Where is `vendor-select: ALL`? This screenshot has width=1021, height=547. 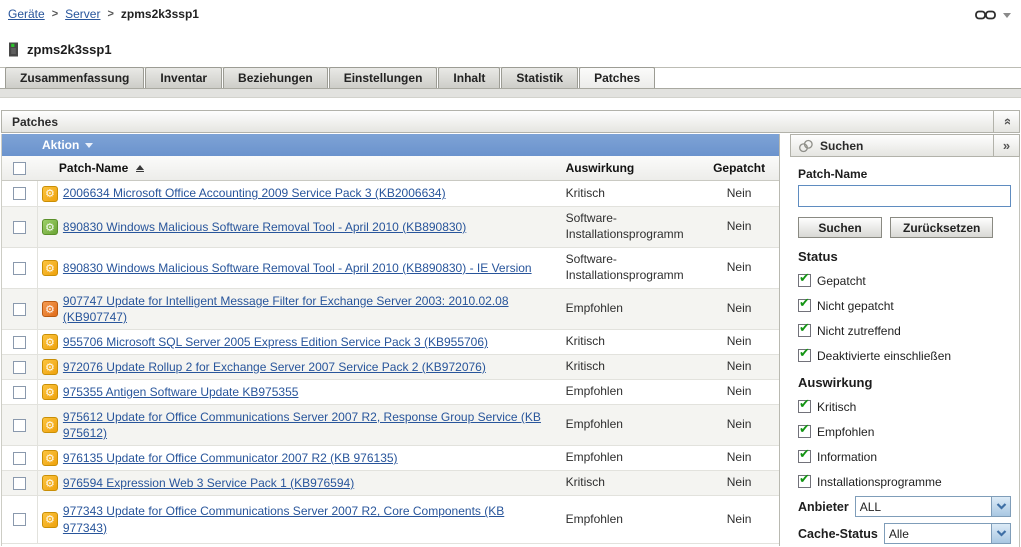
vendor-select: ALL is located at coordinates (932, 506).